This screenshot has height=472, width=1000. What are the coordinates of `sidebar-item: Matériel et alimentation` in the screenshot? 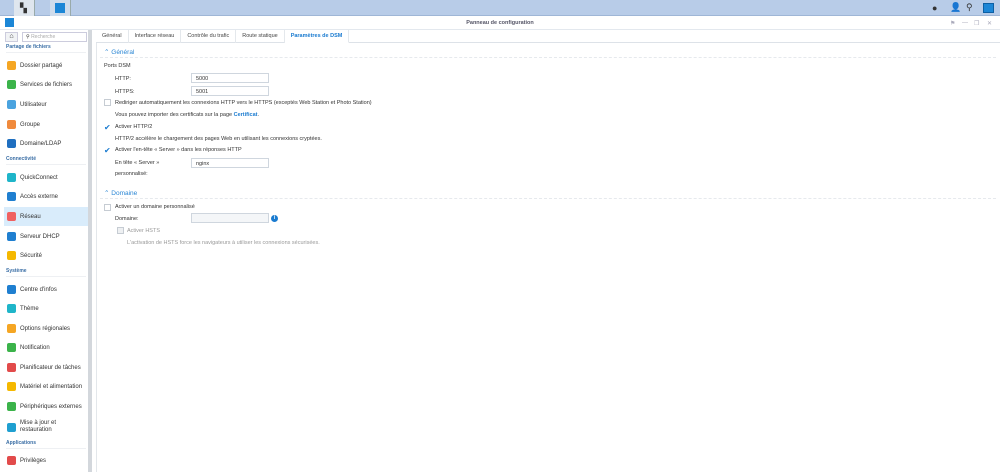 It's located at (46, 386).